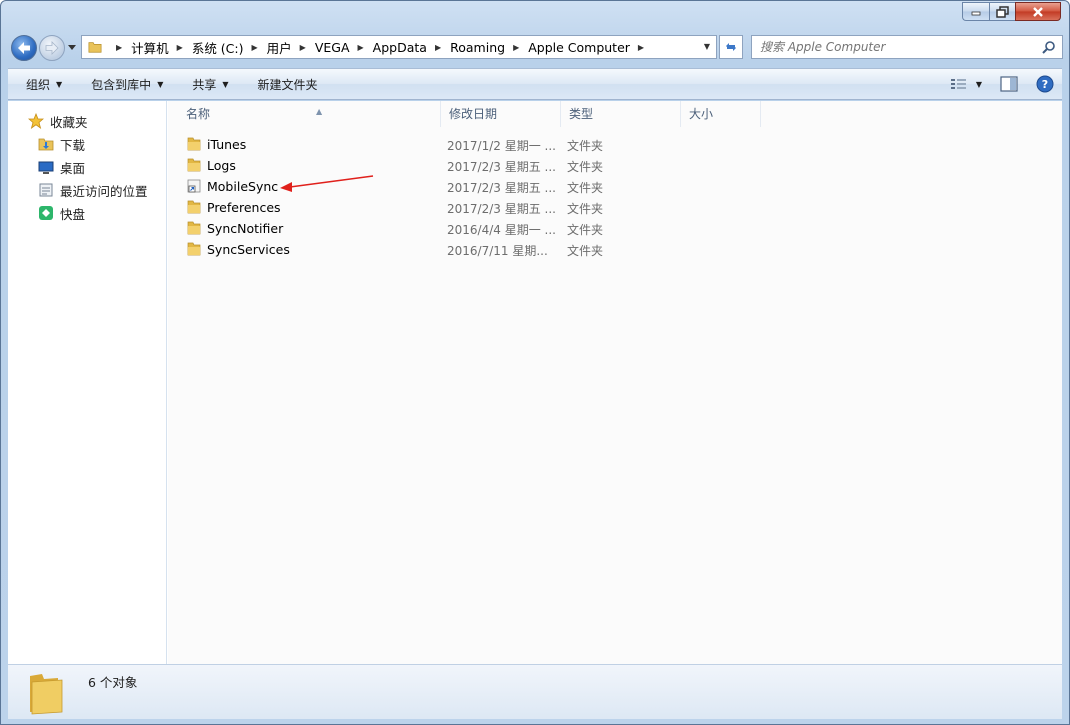 Image resolution: width=1070 pixels, height=725 pixels. What do you see at coordinates (36, 121) in the screenshot?
I see `star-icon` at bounding box center [36, 121].